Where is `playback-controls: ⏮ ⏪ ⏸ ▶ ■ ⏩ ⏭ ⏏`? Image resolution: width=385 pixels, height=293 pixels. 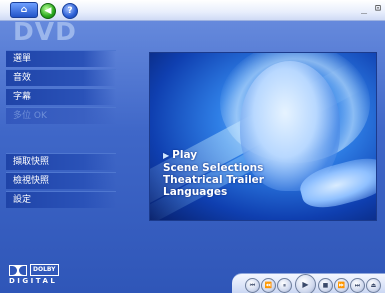 playback-controls: ⏮ ⏪ ⏸ ▶ ■ ⏩ ⏭ ⏏ is located at coordinates (308, 283).